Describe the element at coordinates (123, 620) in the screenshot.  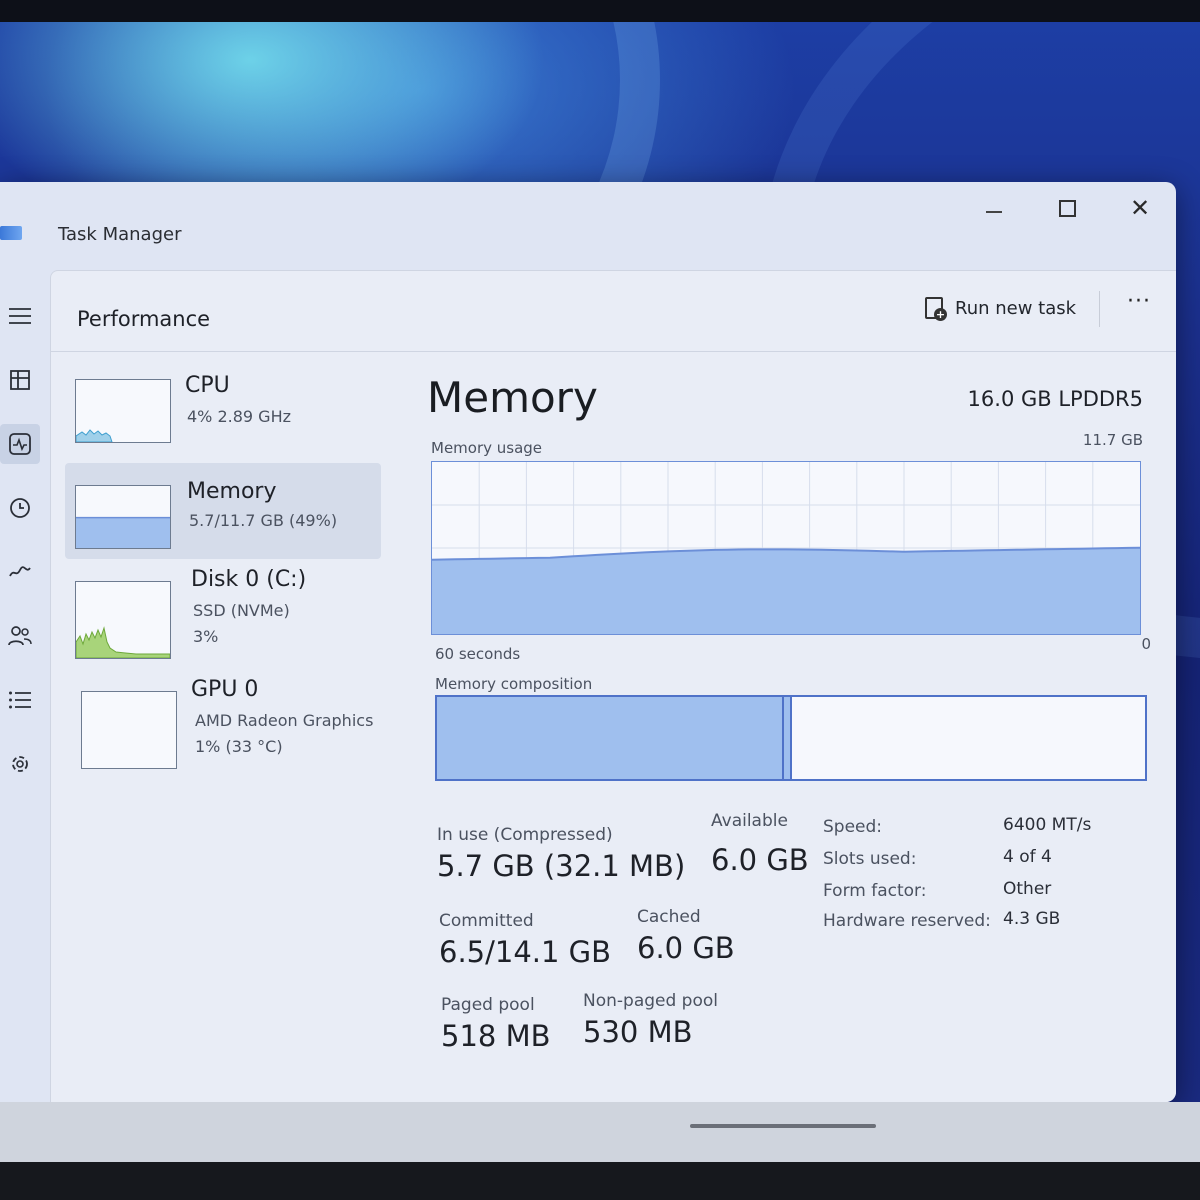
I see `disk-thumbnail-graph` at that location.